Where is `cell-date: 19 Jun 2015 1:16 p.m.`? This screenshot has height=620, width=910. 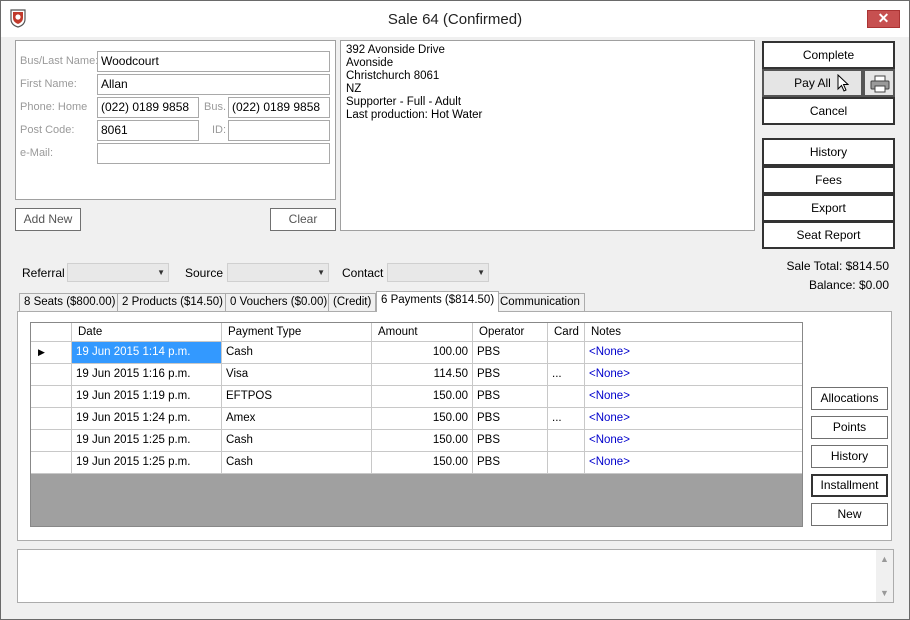 cell-date: 19 Jun 2015 1:16 p.m. is located at coordinates (147, 374).